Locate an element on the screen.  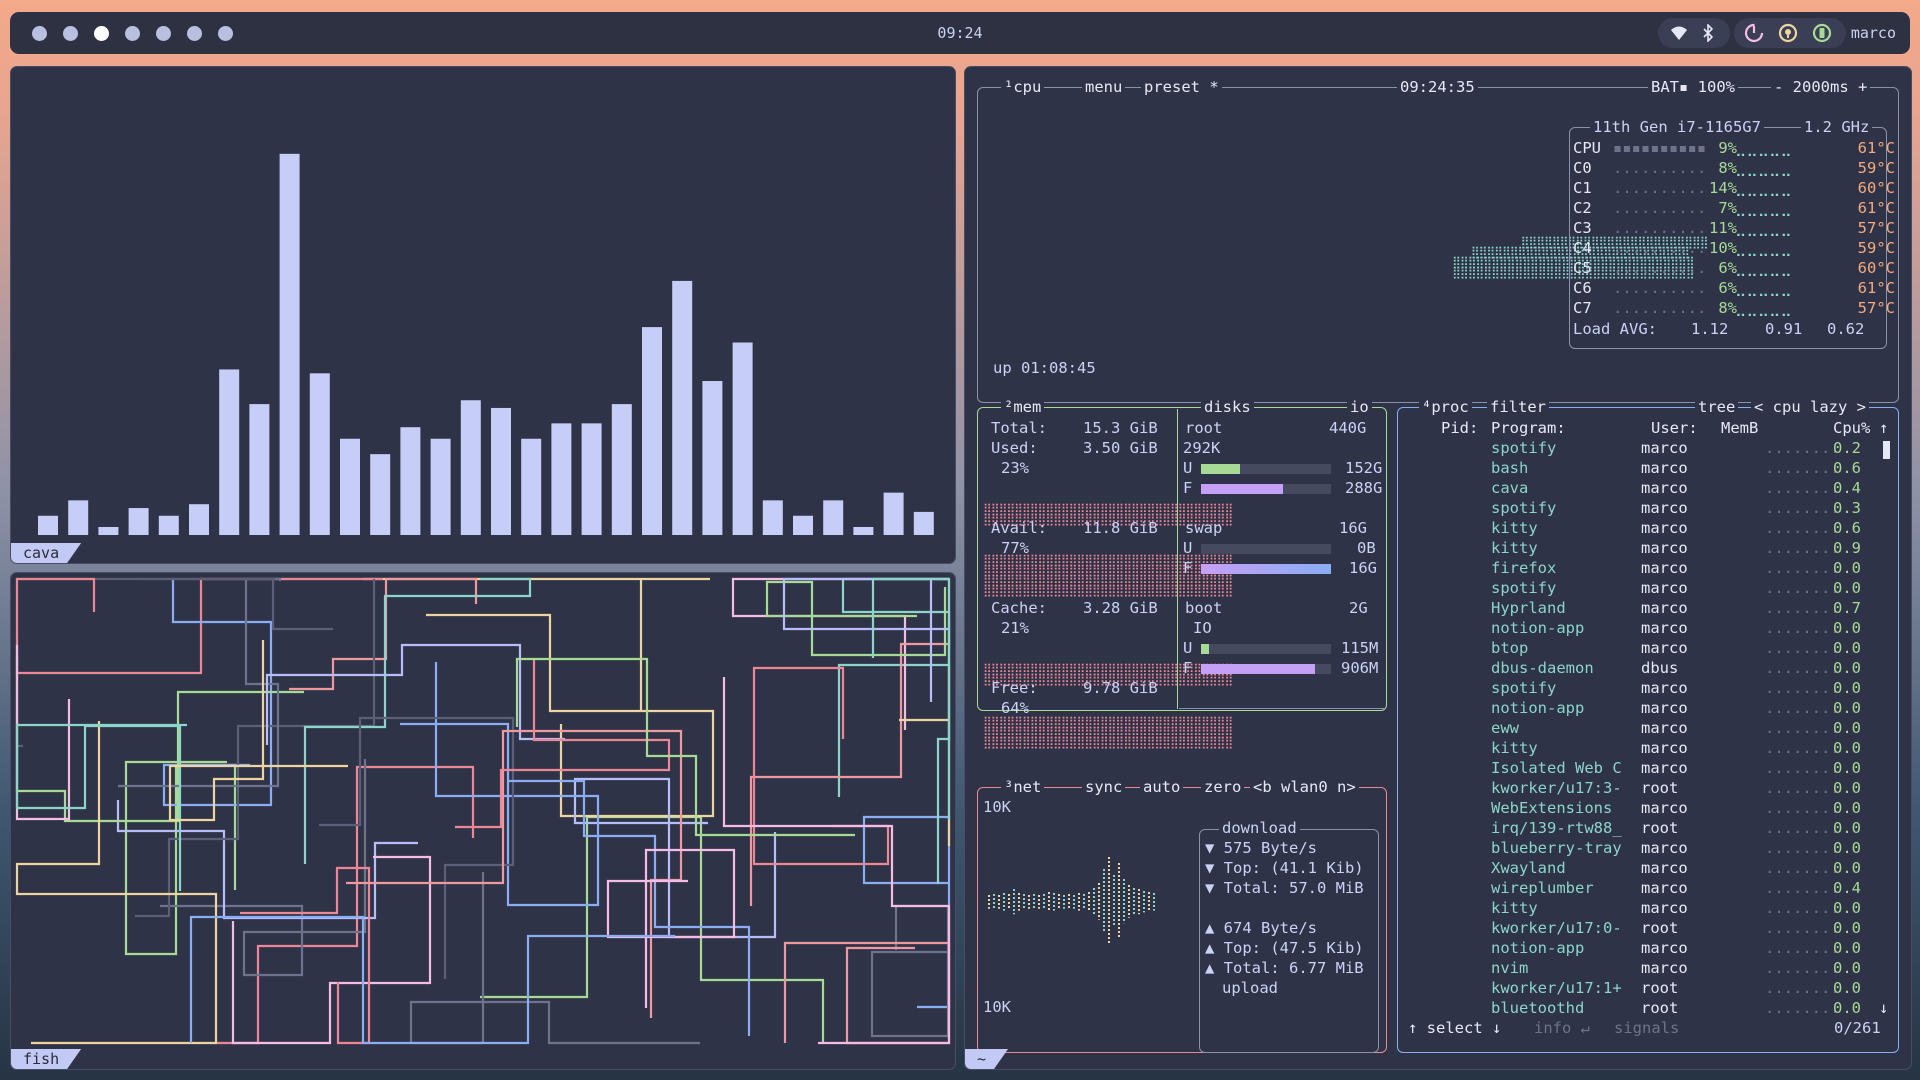
disk-root-free-bar is located at coordinates (1266, 489).